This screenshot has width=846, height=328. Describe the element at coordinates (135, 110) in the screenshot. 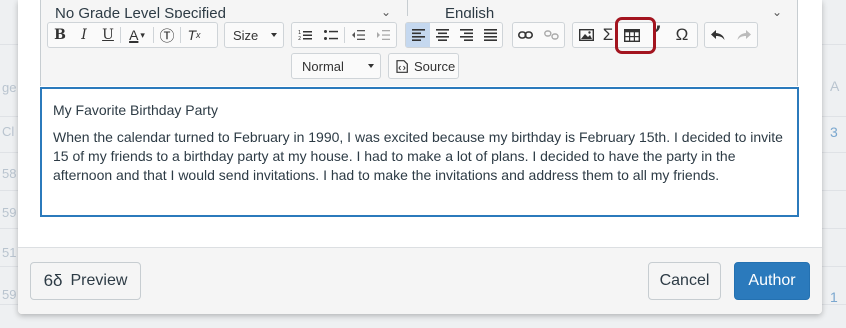

I see `content-title: My Favorite Birthday Party` at that location.